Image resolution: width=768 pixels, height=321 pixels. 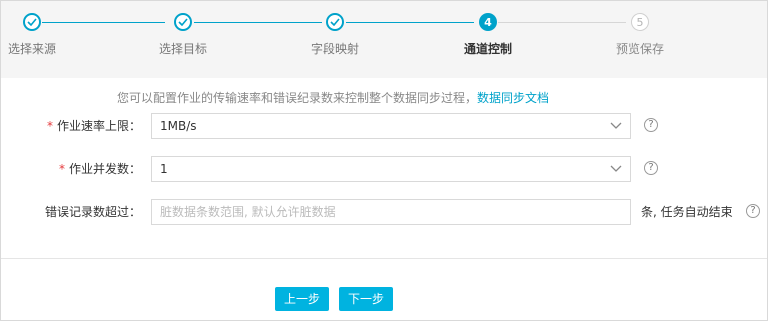 I want to click on step-field-mapping: 字段映射, so click(x=335, y=35).